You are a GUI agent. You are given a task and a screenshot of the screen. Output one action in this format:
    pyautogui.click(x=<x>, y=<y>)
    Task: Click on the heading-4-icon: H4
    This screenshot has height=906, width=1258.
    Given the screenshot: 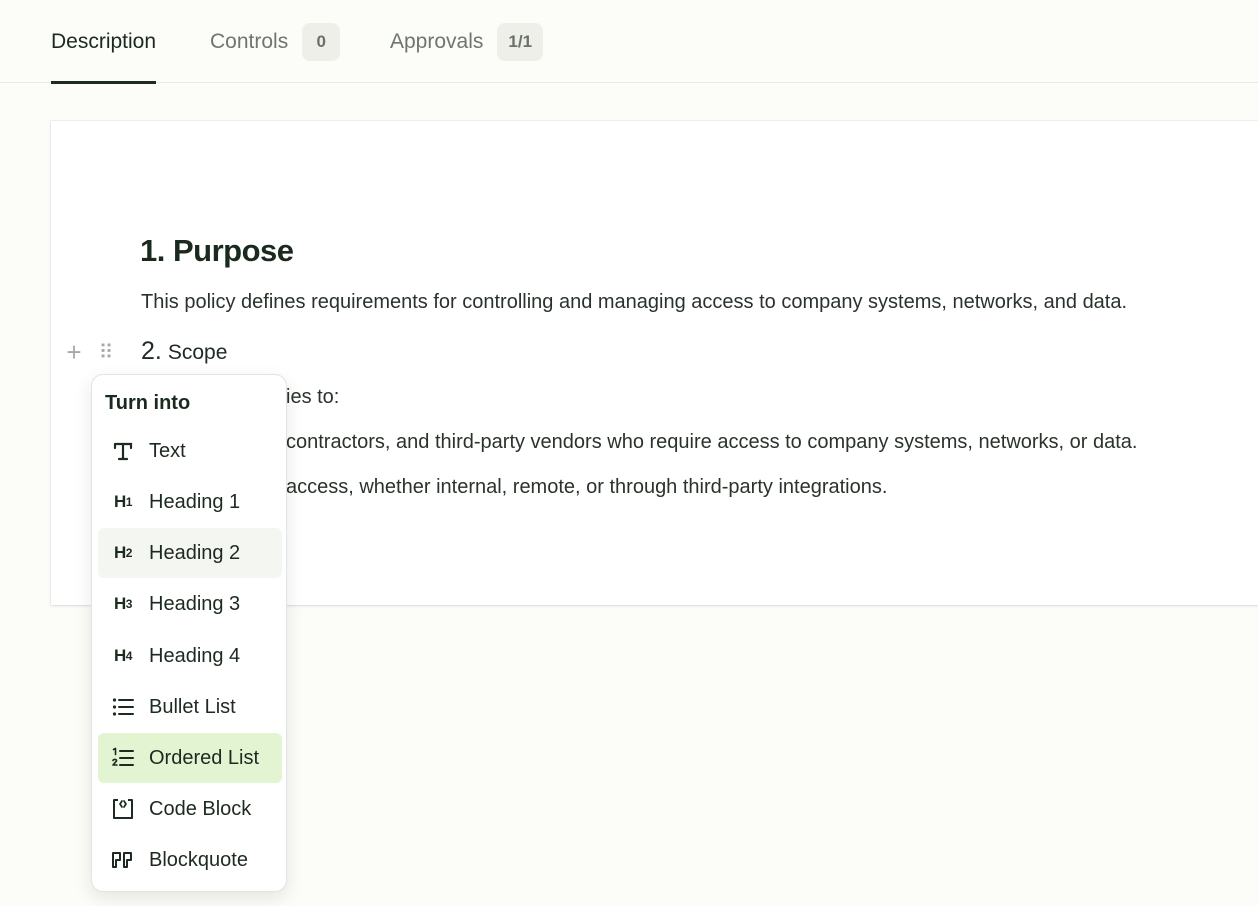 What is the action you would take?
    pyautogui.click(x=123, y=655)
    